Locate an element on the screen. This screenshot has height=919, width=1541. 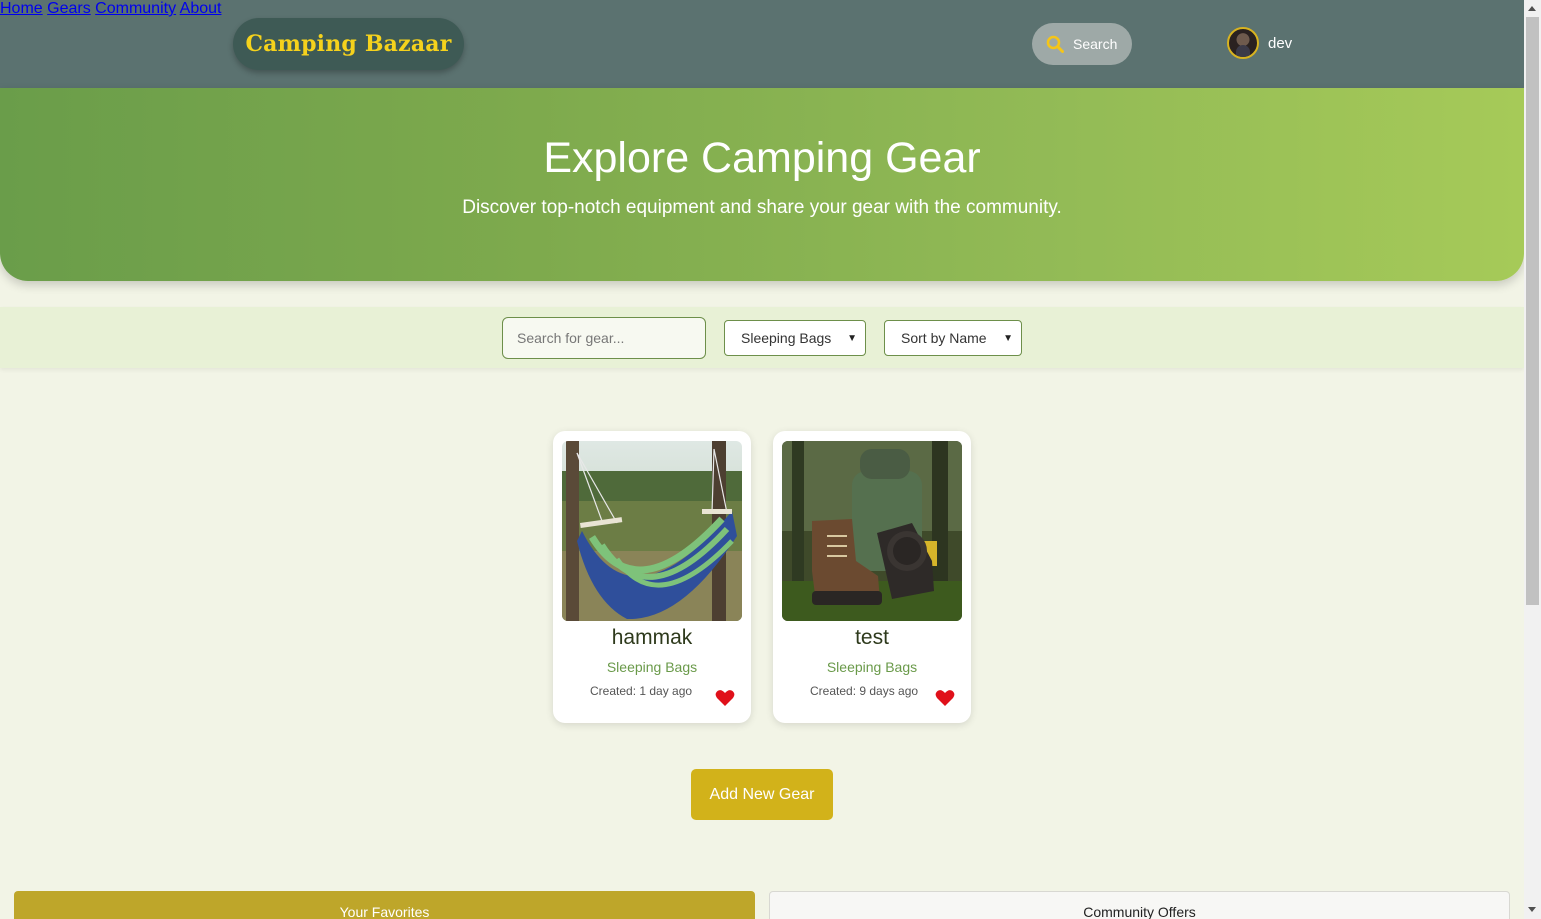
gear-card: test Sleeping Bags Created: 9 days ago is located at coordinates (872, 577).